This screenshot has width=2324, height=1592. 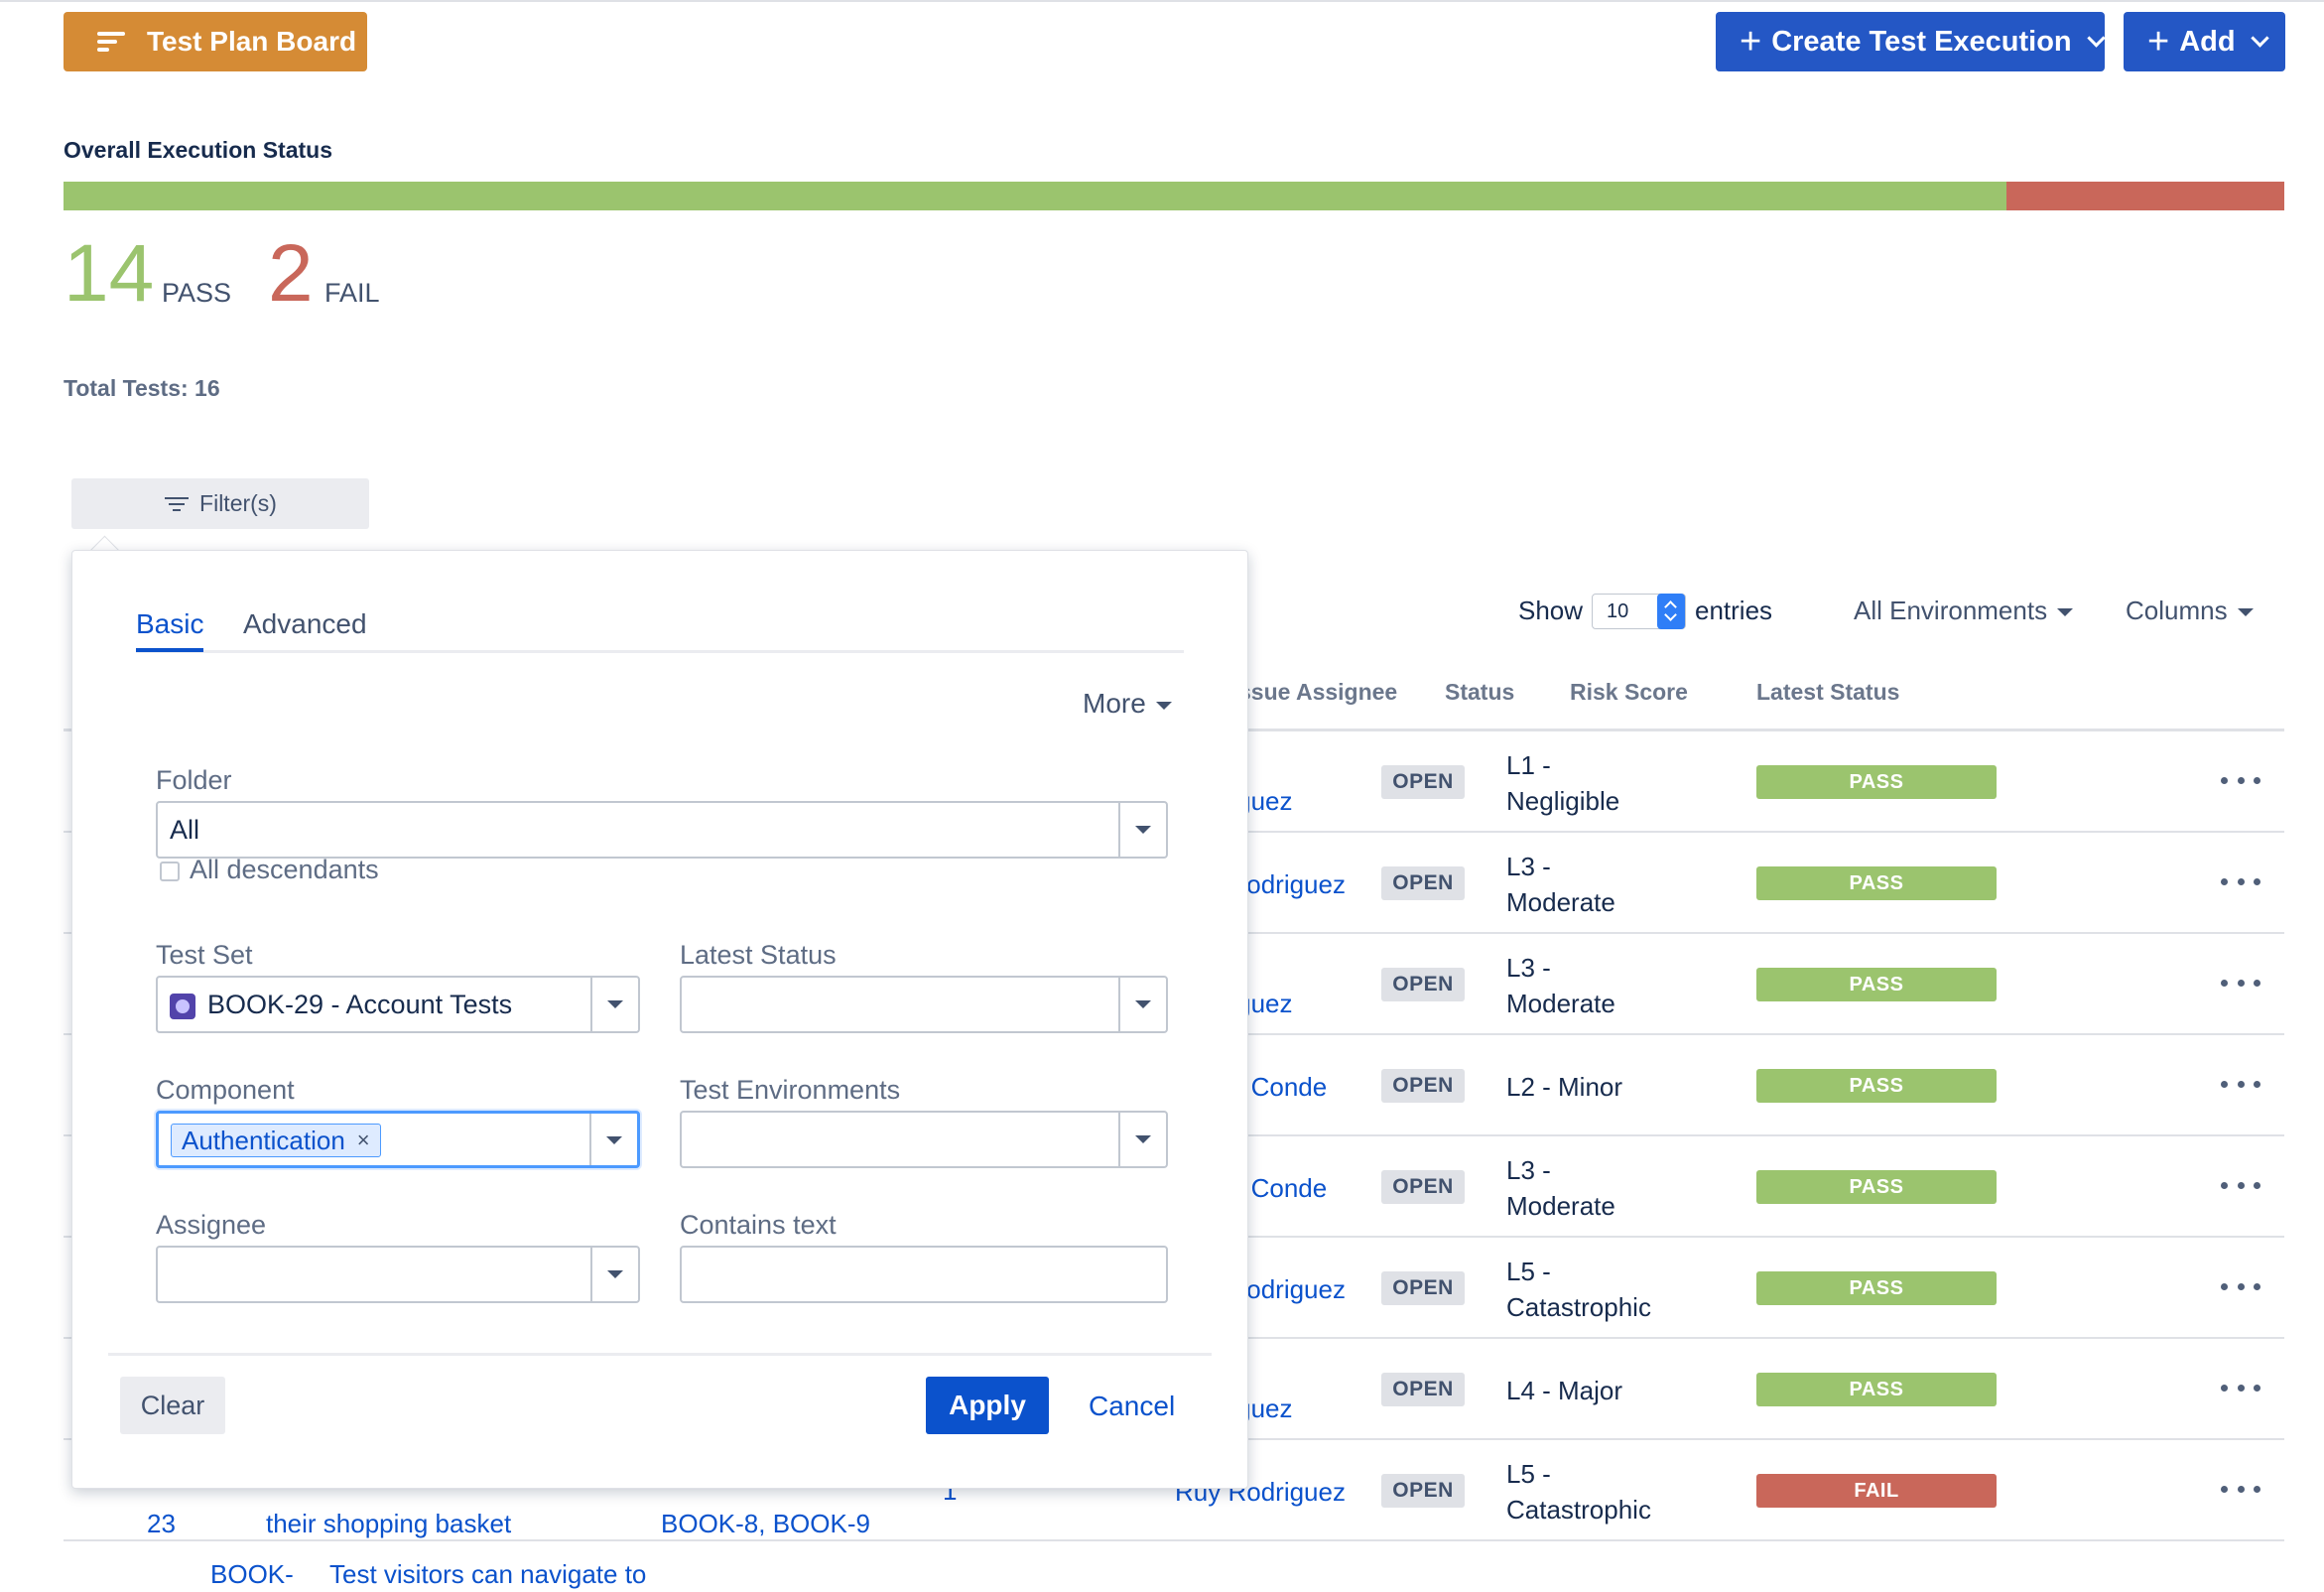 I want to click on folder-label: Folder, so click(x=194, y=780).